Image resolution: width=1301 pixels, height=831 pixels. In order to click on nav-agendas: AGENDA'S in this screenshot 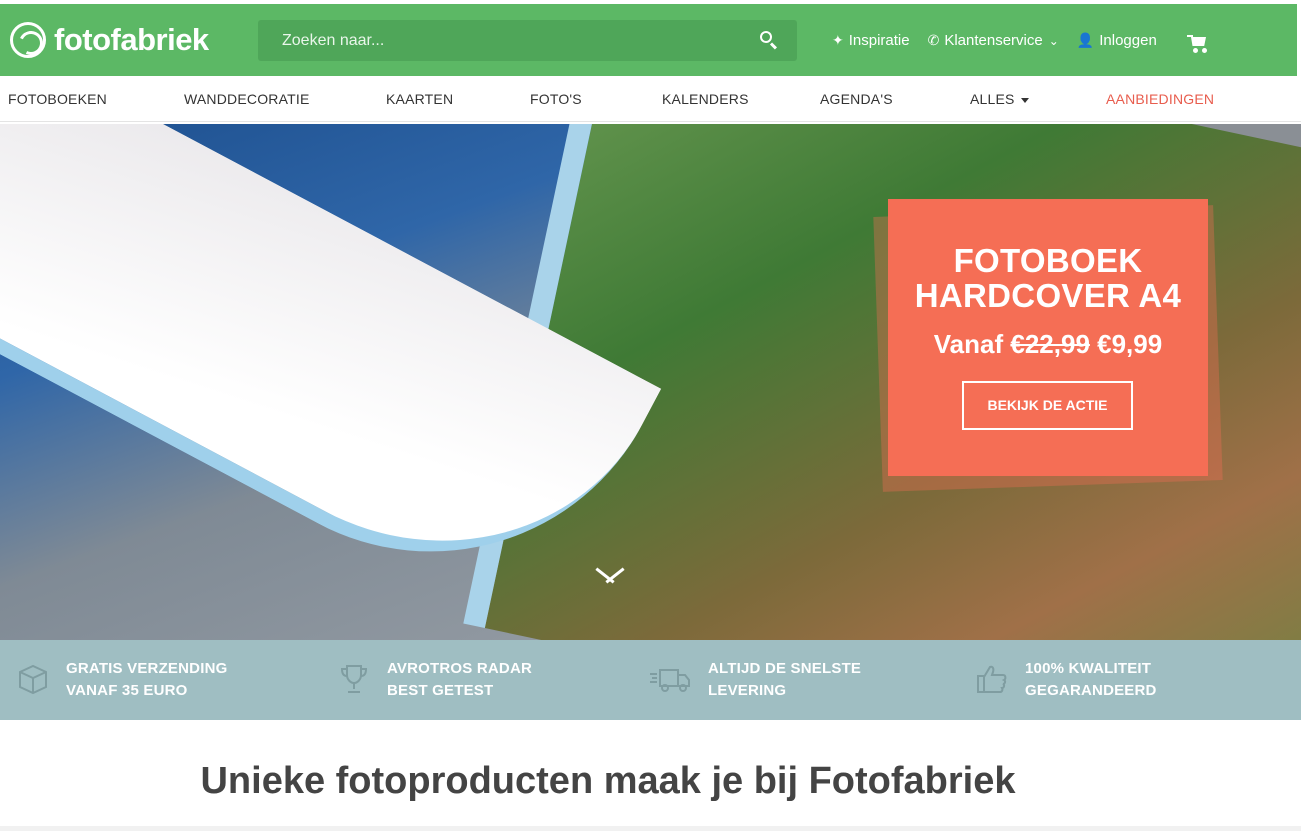, I will do `click(856, 99)`.